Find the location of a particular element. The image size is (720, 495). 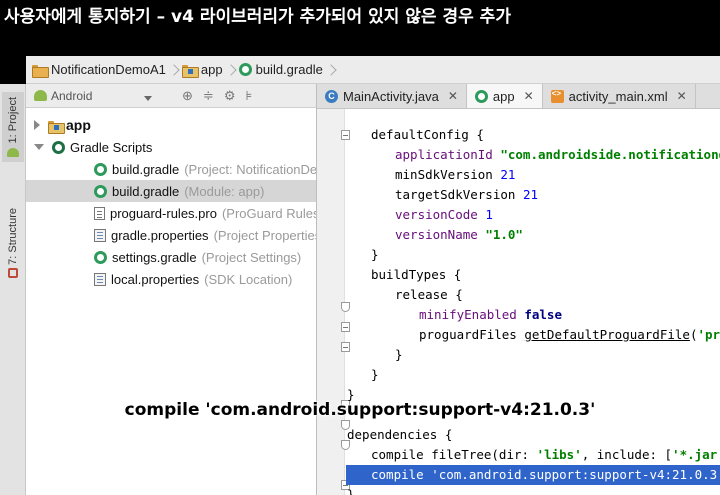

code-line: release { is located at coordinates (429, 294).